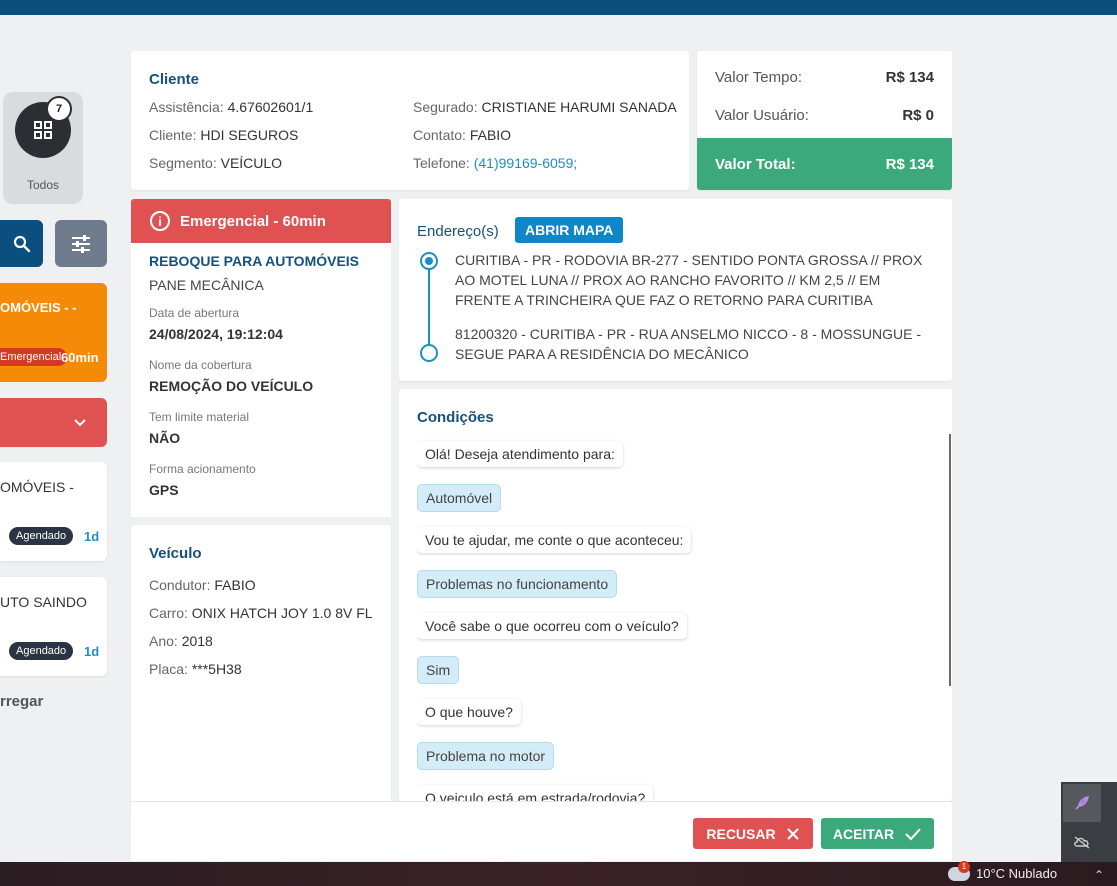  I want to click on cliente-field: Cliente: HDI SEGUROS, so click(224, 135).